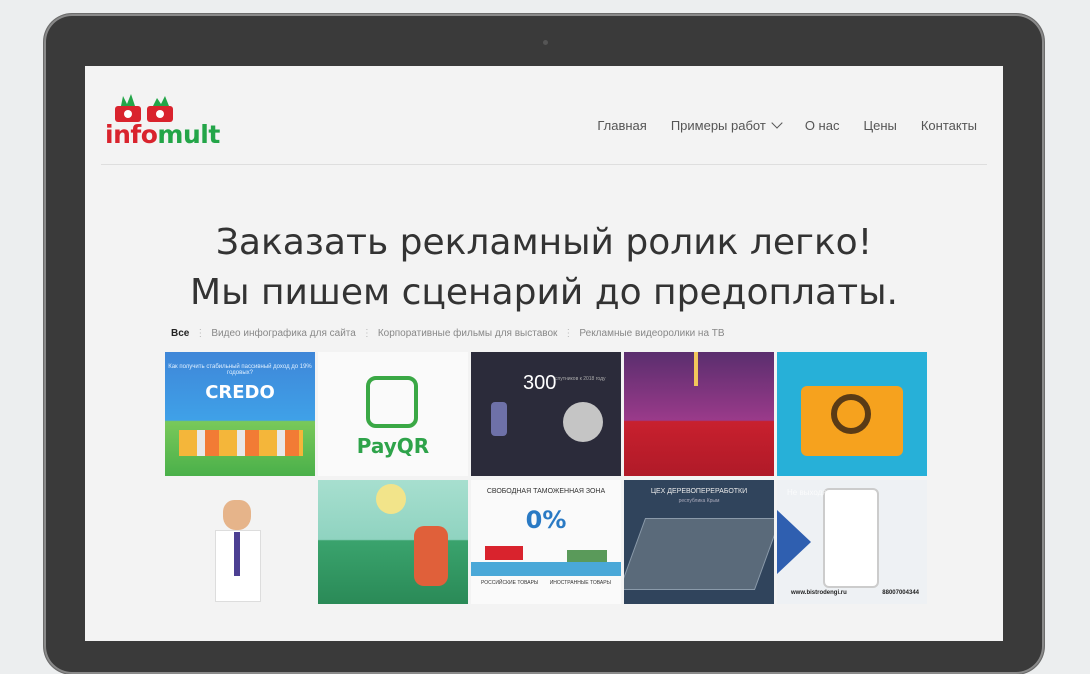 This screenshot has height=674, width=1090. Describe the element at coordinates (392, 402) in the screenshot. I see `shopping-bag-icon` at that location.